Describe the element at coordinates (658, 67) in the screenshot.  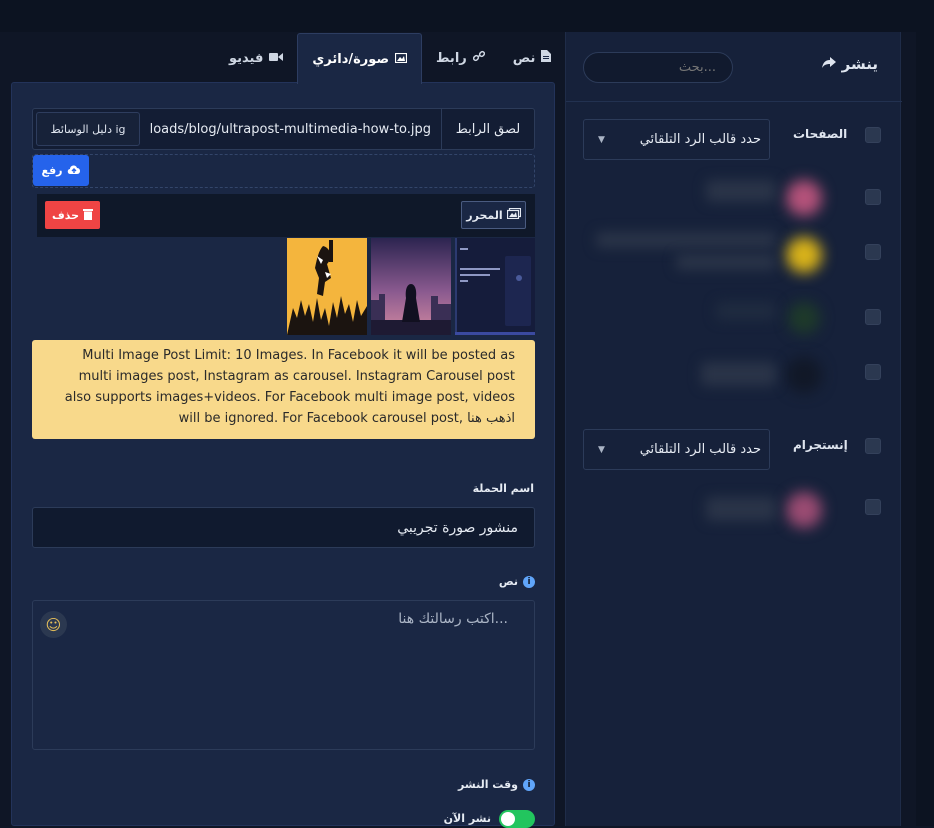
I see `search-input` at that location.